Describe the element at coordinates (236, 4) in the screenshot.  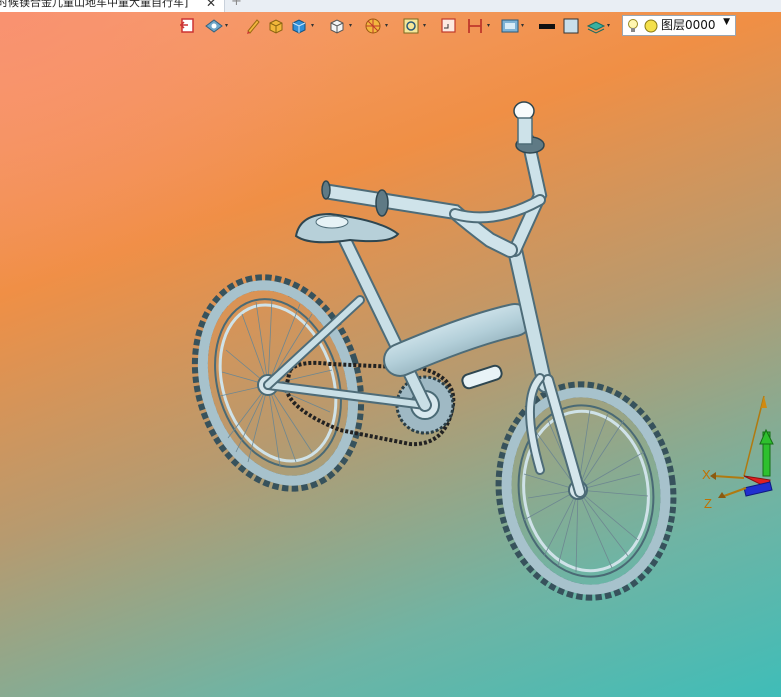
I see `new-tab-icon: +` at that location.